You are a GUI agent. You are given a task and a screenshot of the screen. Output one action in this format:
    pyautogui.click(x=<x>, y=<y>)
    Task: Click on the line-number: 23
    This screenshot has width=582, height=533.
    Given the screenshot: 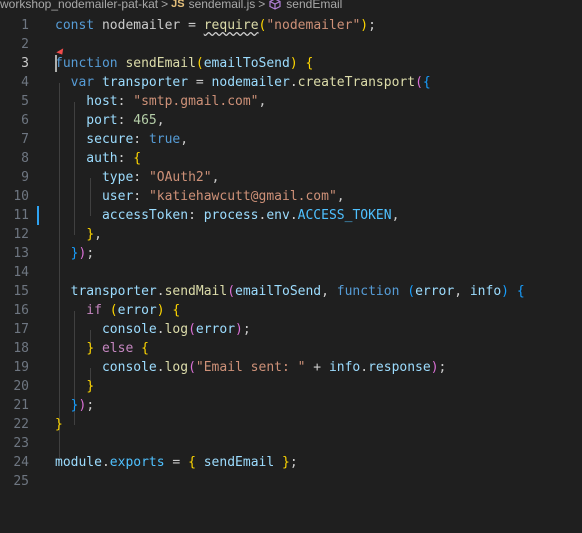 What is the action you would take?
    pyautogui.click(x=21, y=443)
    